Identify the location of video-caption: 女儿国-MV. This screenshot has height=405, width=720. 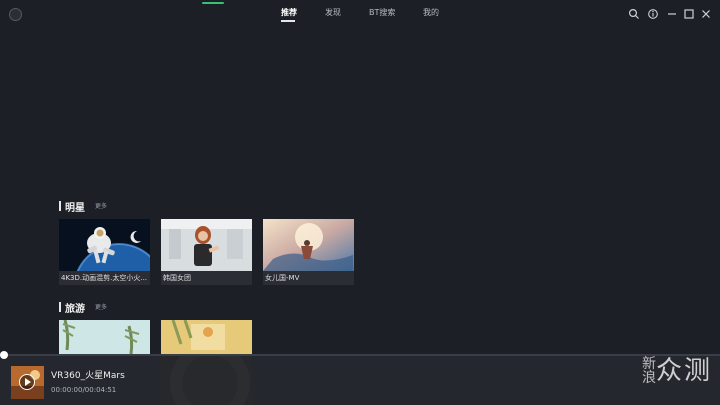
(308, 278).